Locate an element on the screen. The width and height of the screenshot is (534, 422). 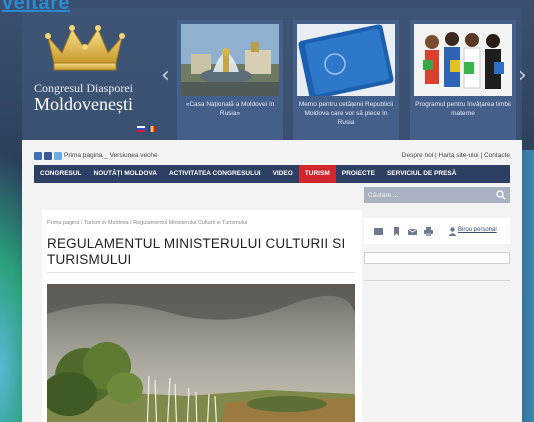
search-box is located at coordinates (437, 195).